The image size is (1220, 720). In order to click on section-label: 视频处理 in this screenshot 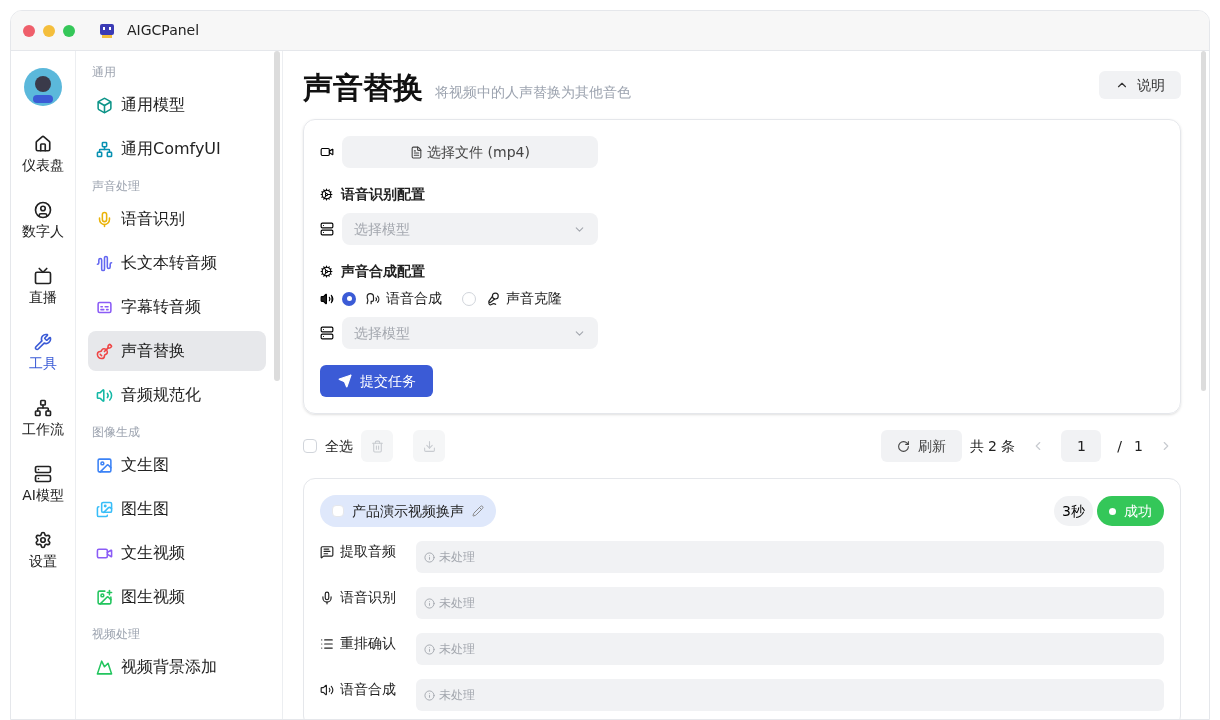, I will do `click(116, 634)`.